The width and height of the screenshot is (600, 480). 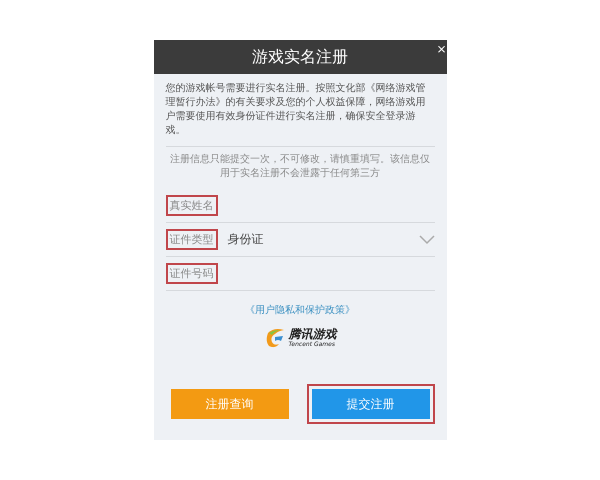 What do you see at coordinates (426, 239) in the screenshot?
I see `chevron-down-icon` at bounding box center [426, 239].